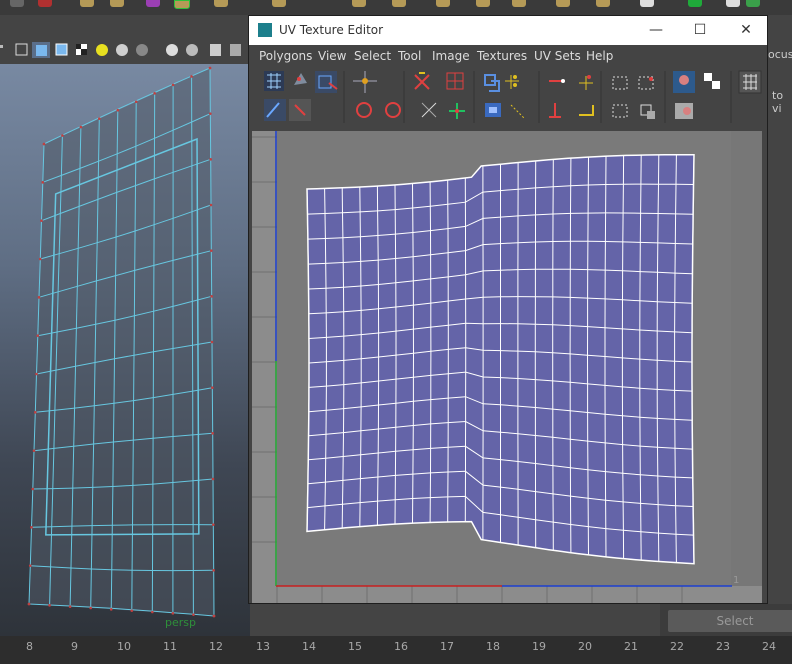 Image resolution: width=792 pixels, height=664 pixels. Describe the element at coordinates (172, 50) in the screenshot. I see `isolate-select-icon` at that location.